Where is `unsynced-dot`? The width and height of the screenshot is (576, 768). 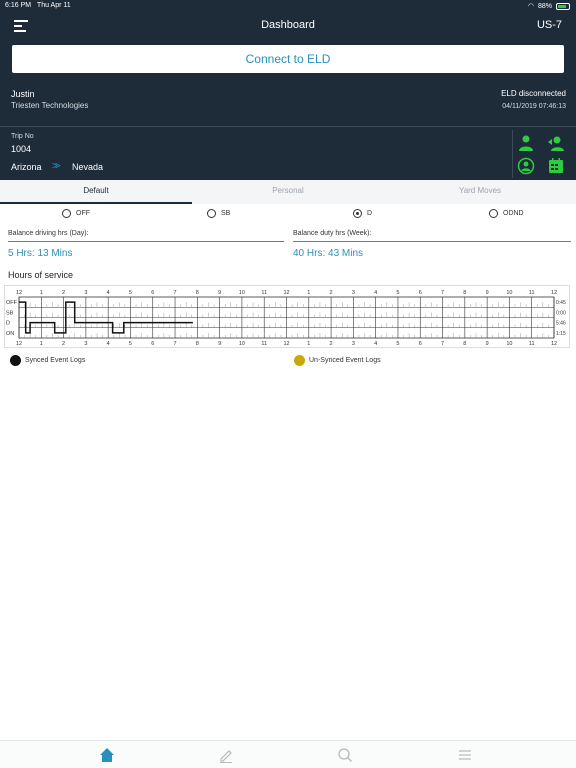
unsynced-dot is located at coordinates (299, 360).